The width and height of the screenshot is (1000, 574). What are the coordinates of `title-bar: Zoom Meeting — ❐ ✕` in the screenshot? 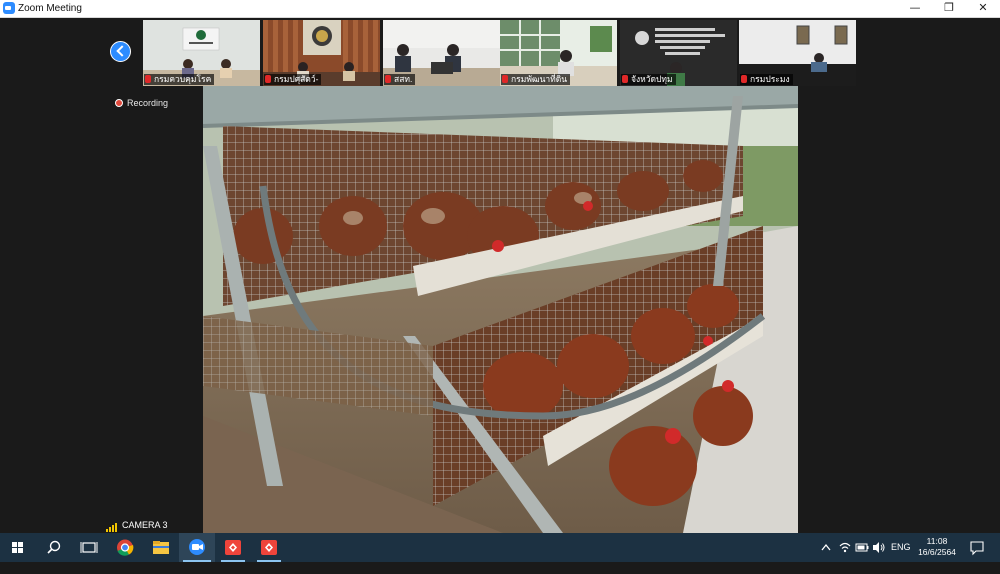 It's located at (500, 9).